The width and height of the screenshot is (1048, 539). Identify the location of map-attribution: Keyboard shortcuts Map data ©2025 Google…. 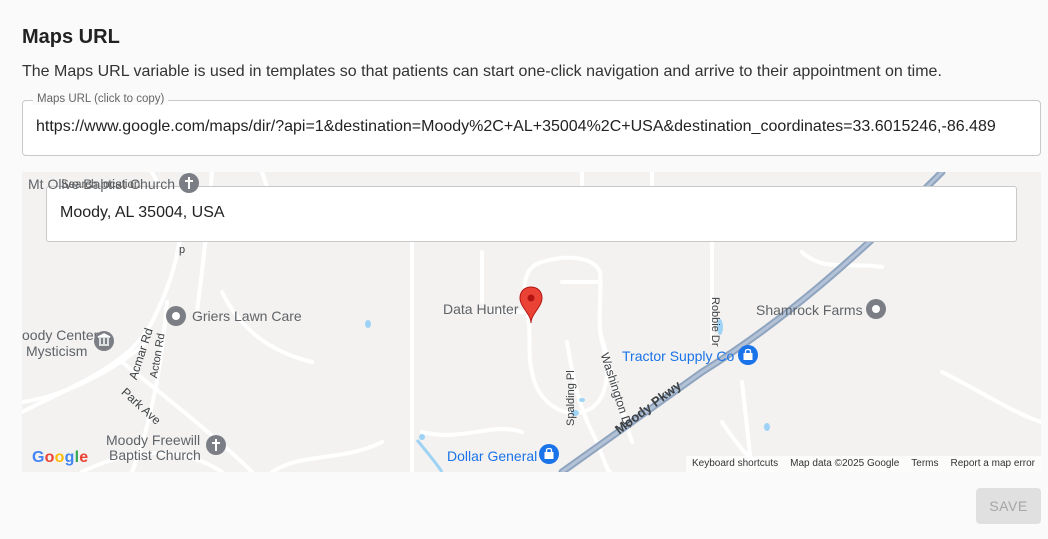
(863, 464).